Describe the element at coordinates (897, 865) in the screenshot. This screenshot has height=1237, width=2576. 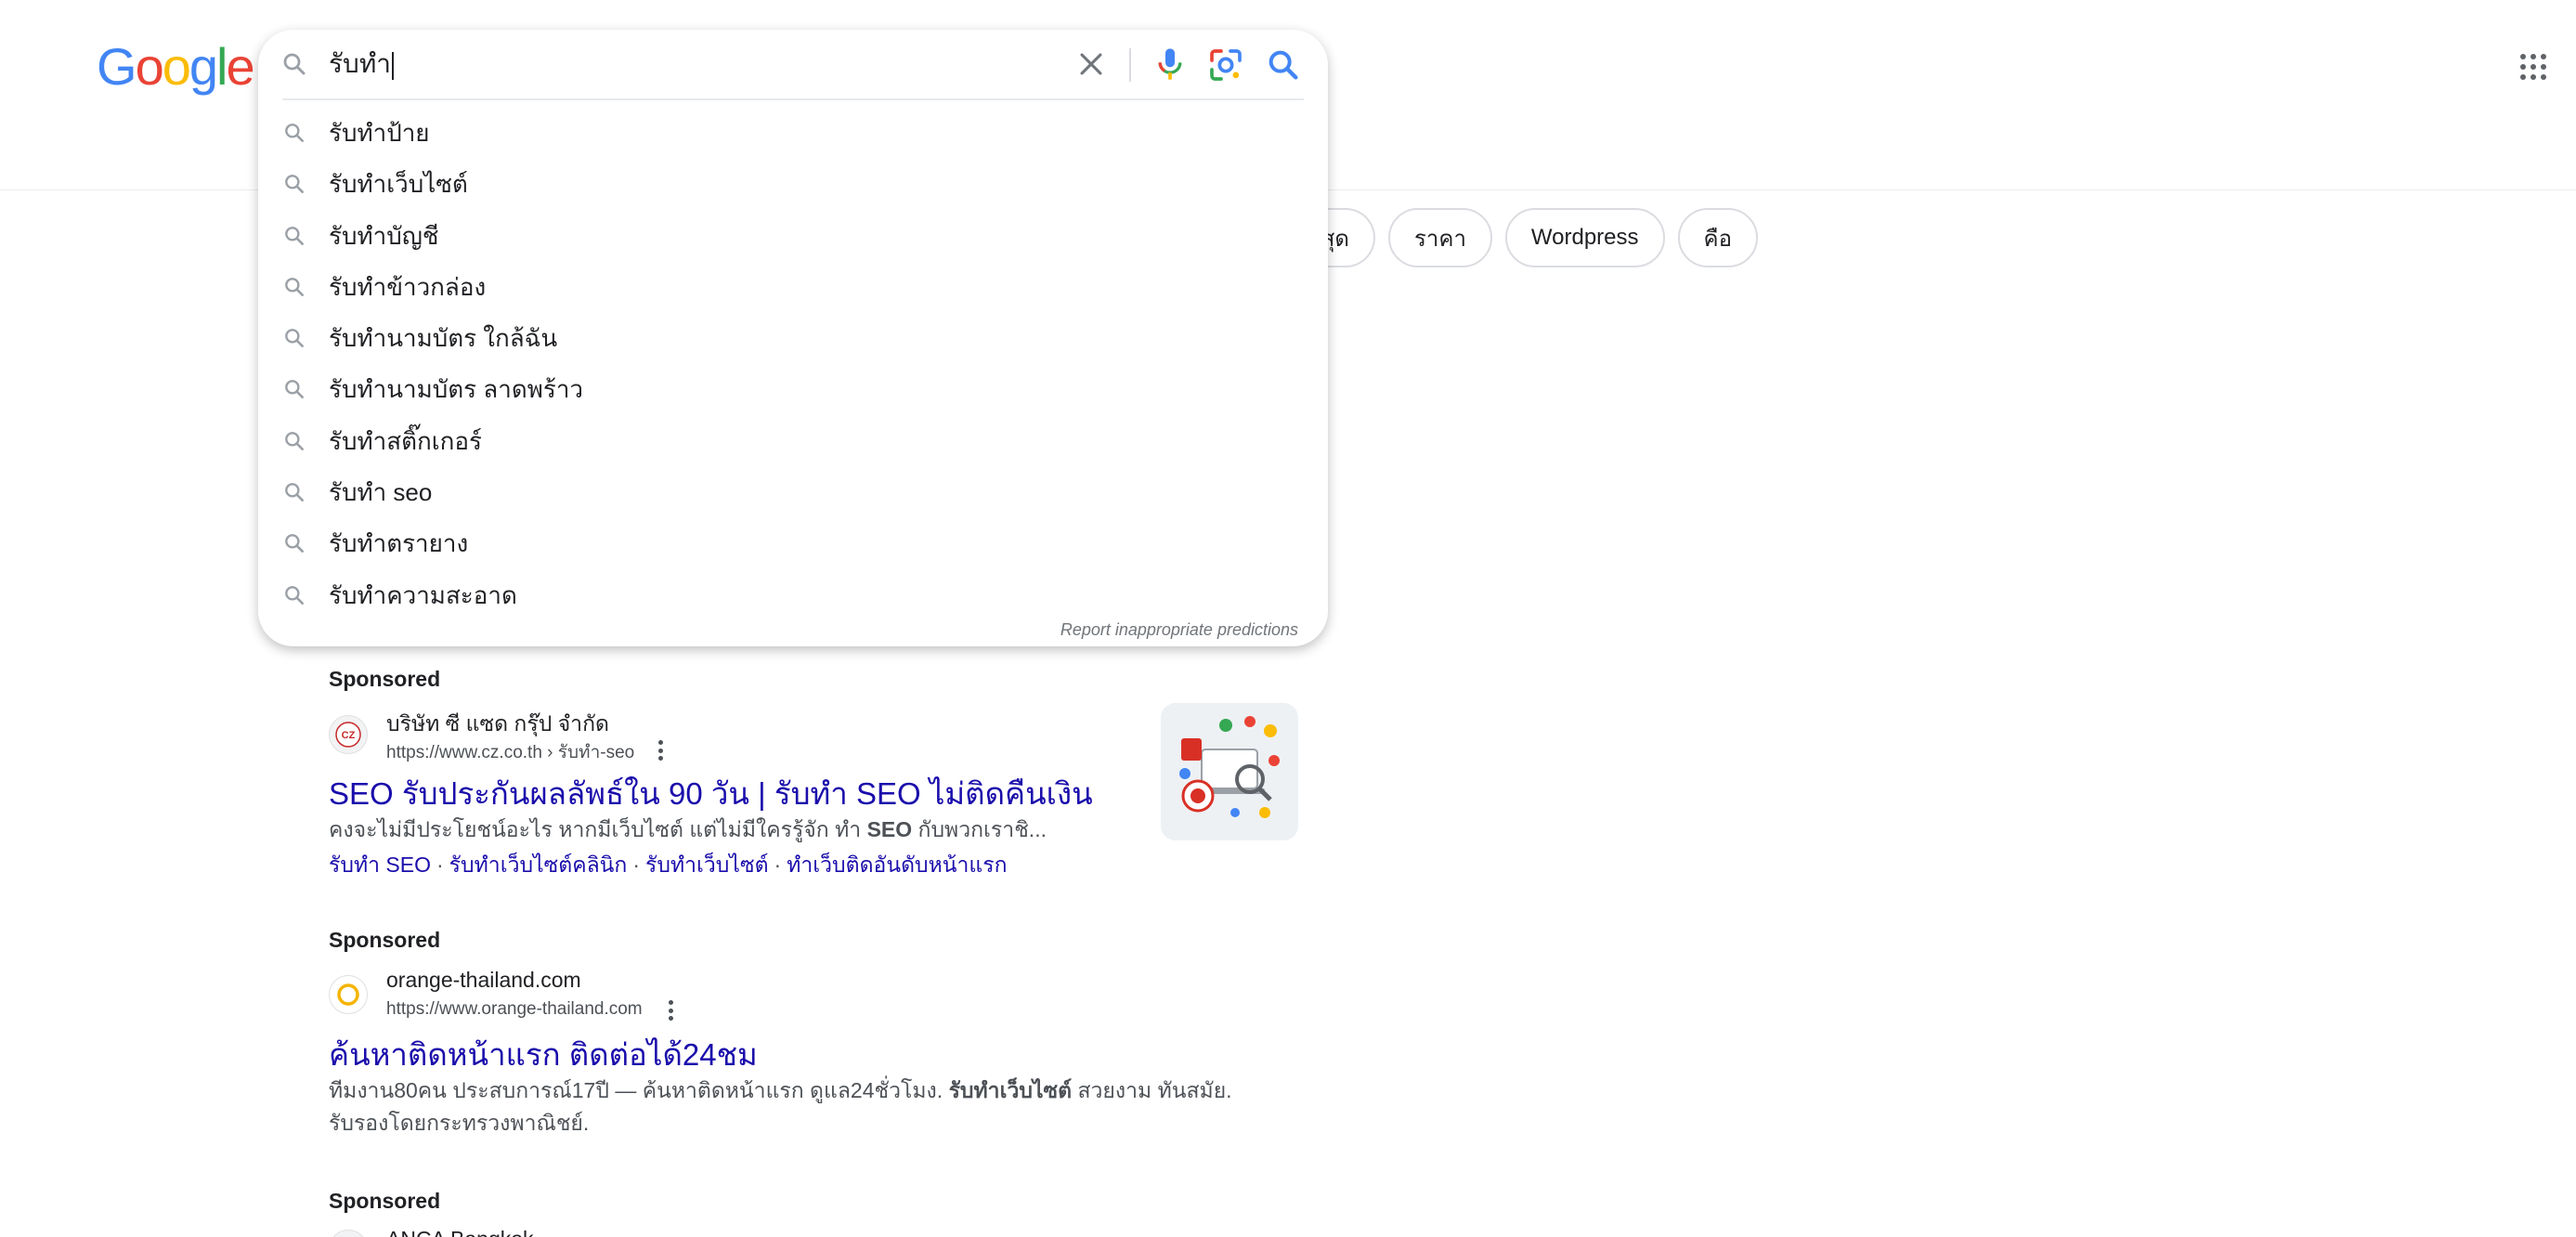
I see `sitelink: ทำเว็บติดอันดับหน้าแรก` at that location.